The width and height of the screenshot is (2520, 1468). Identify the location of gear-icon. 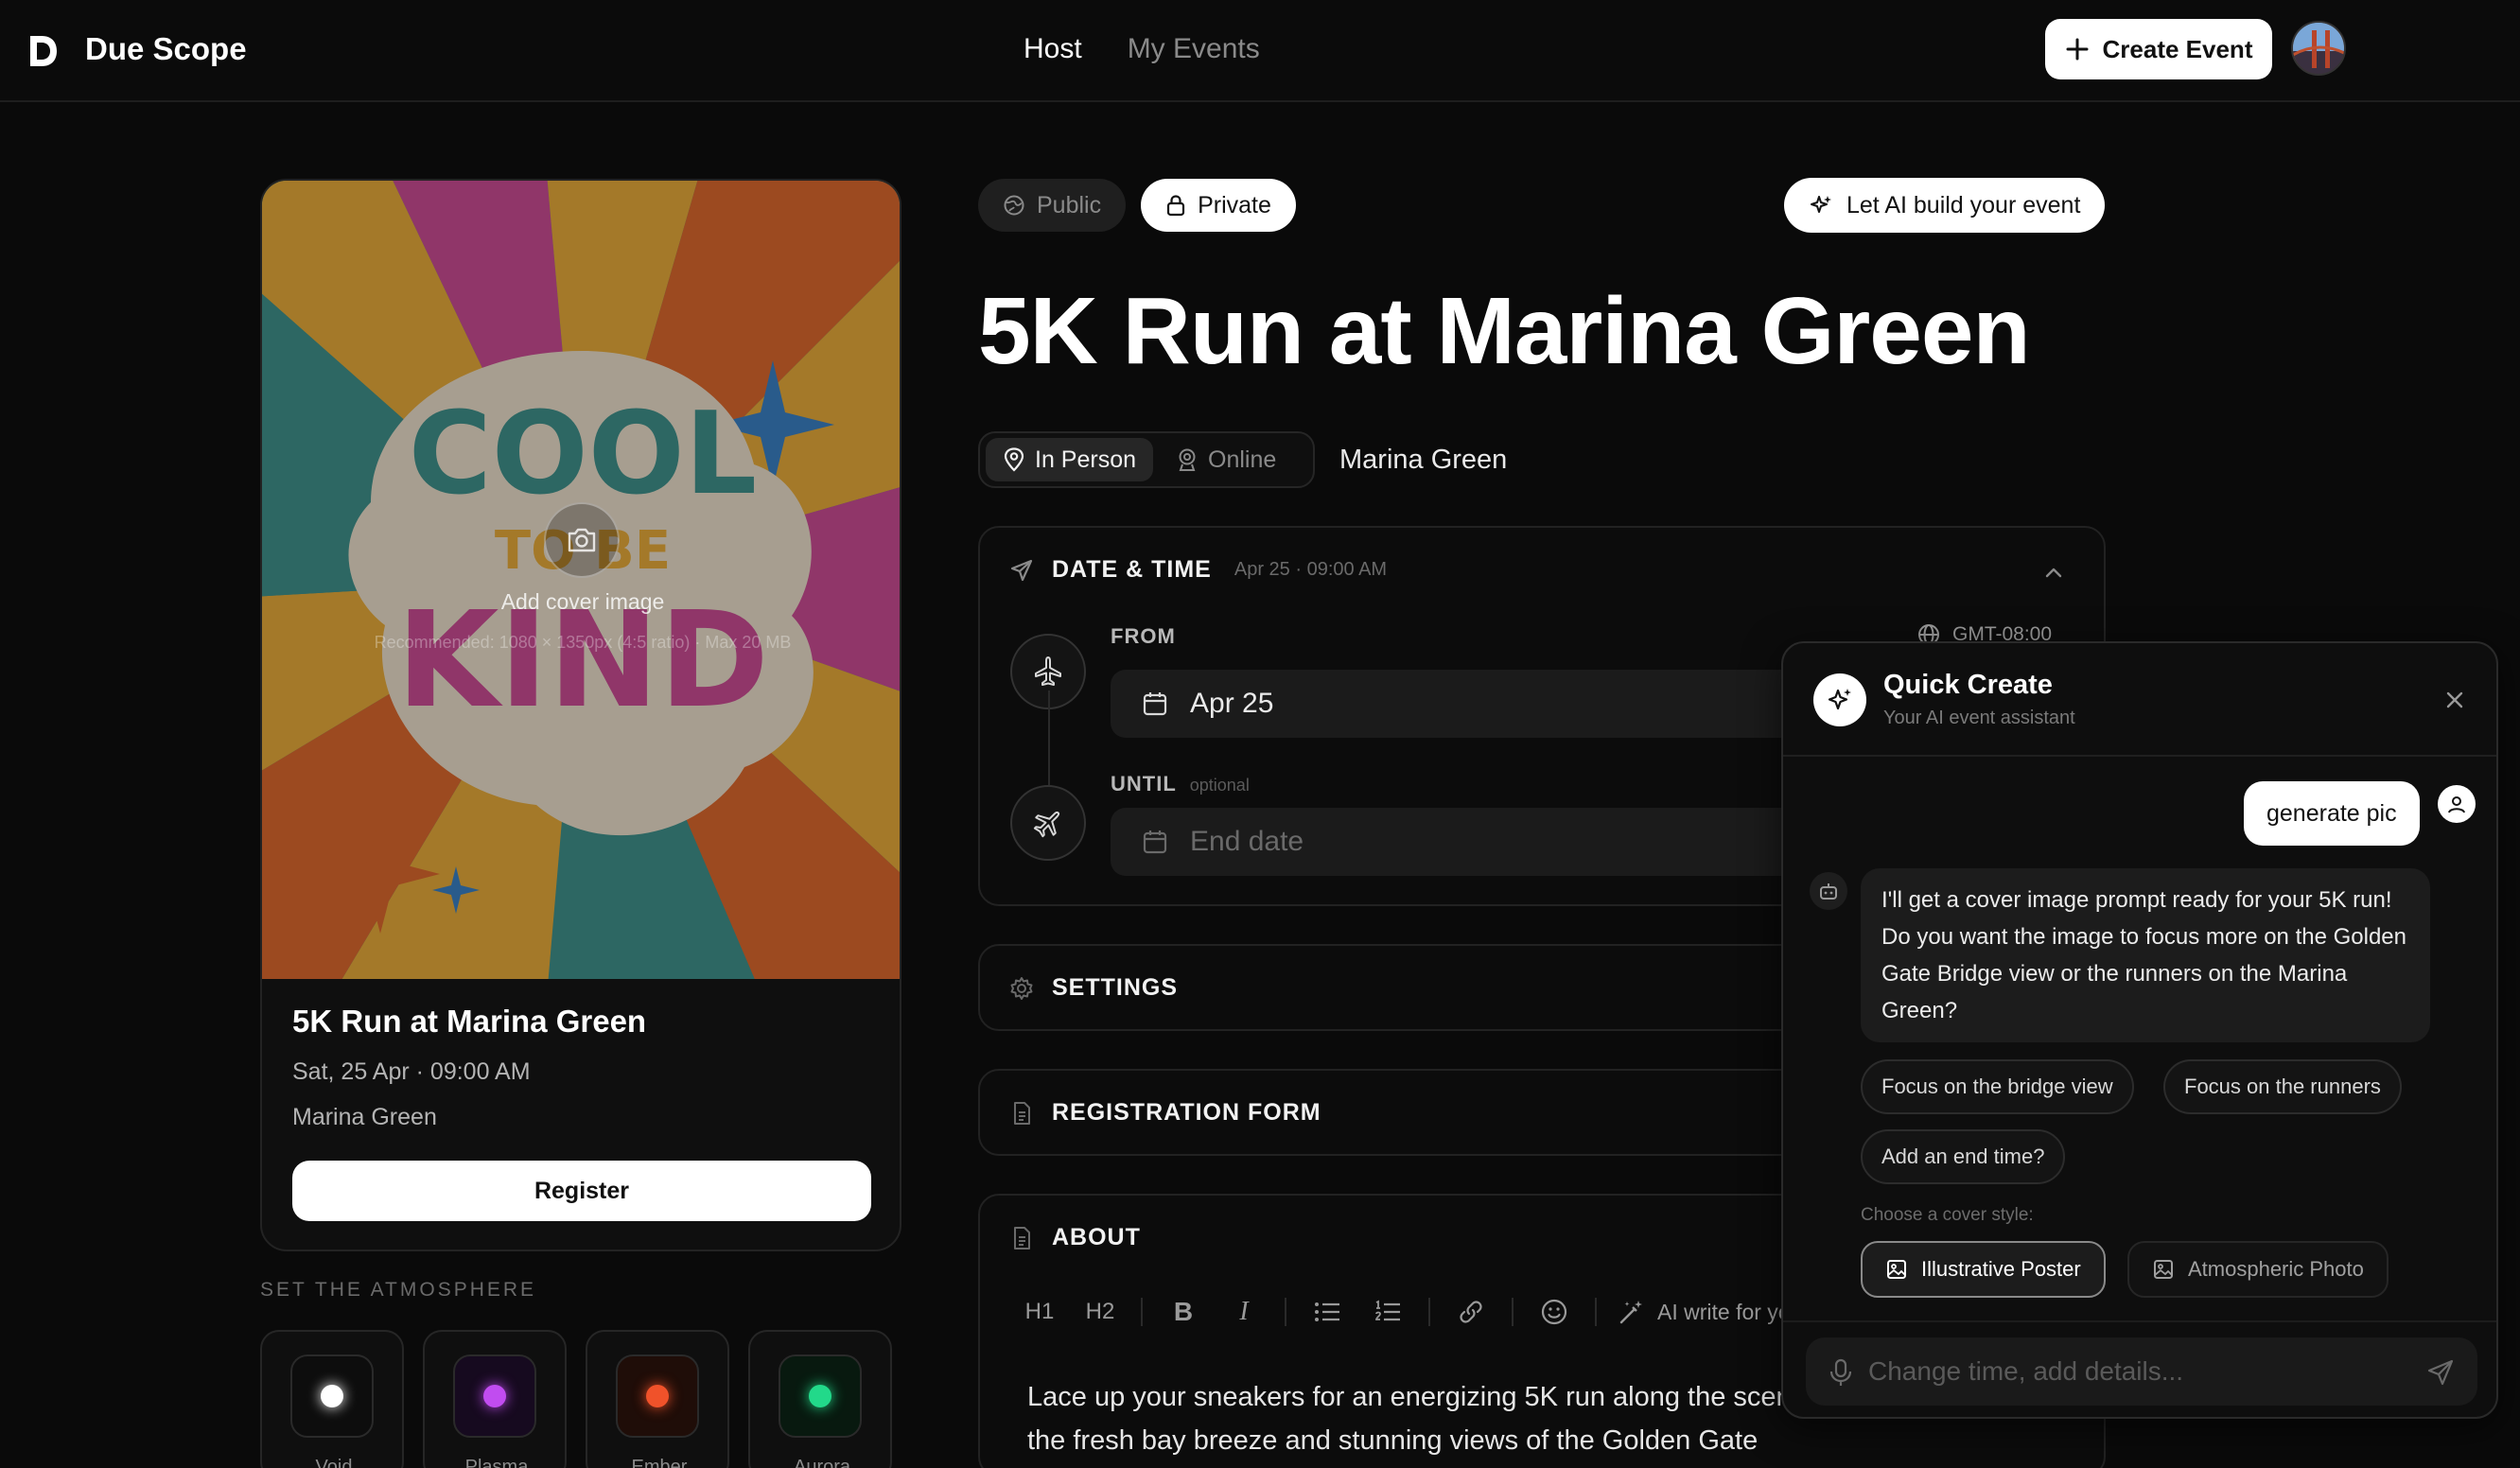
(1021, 989).